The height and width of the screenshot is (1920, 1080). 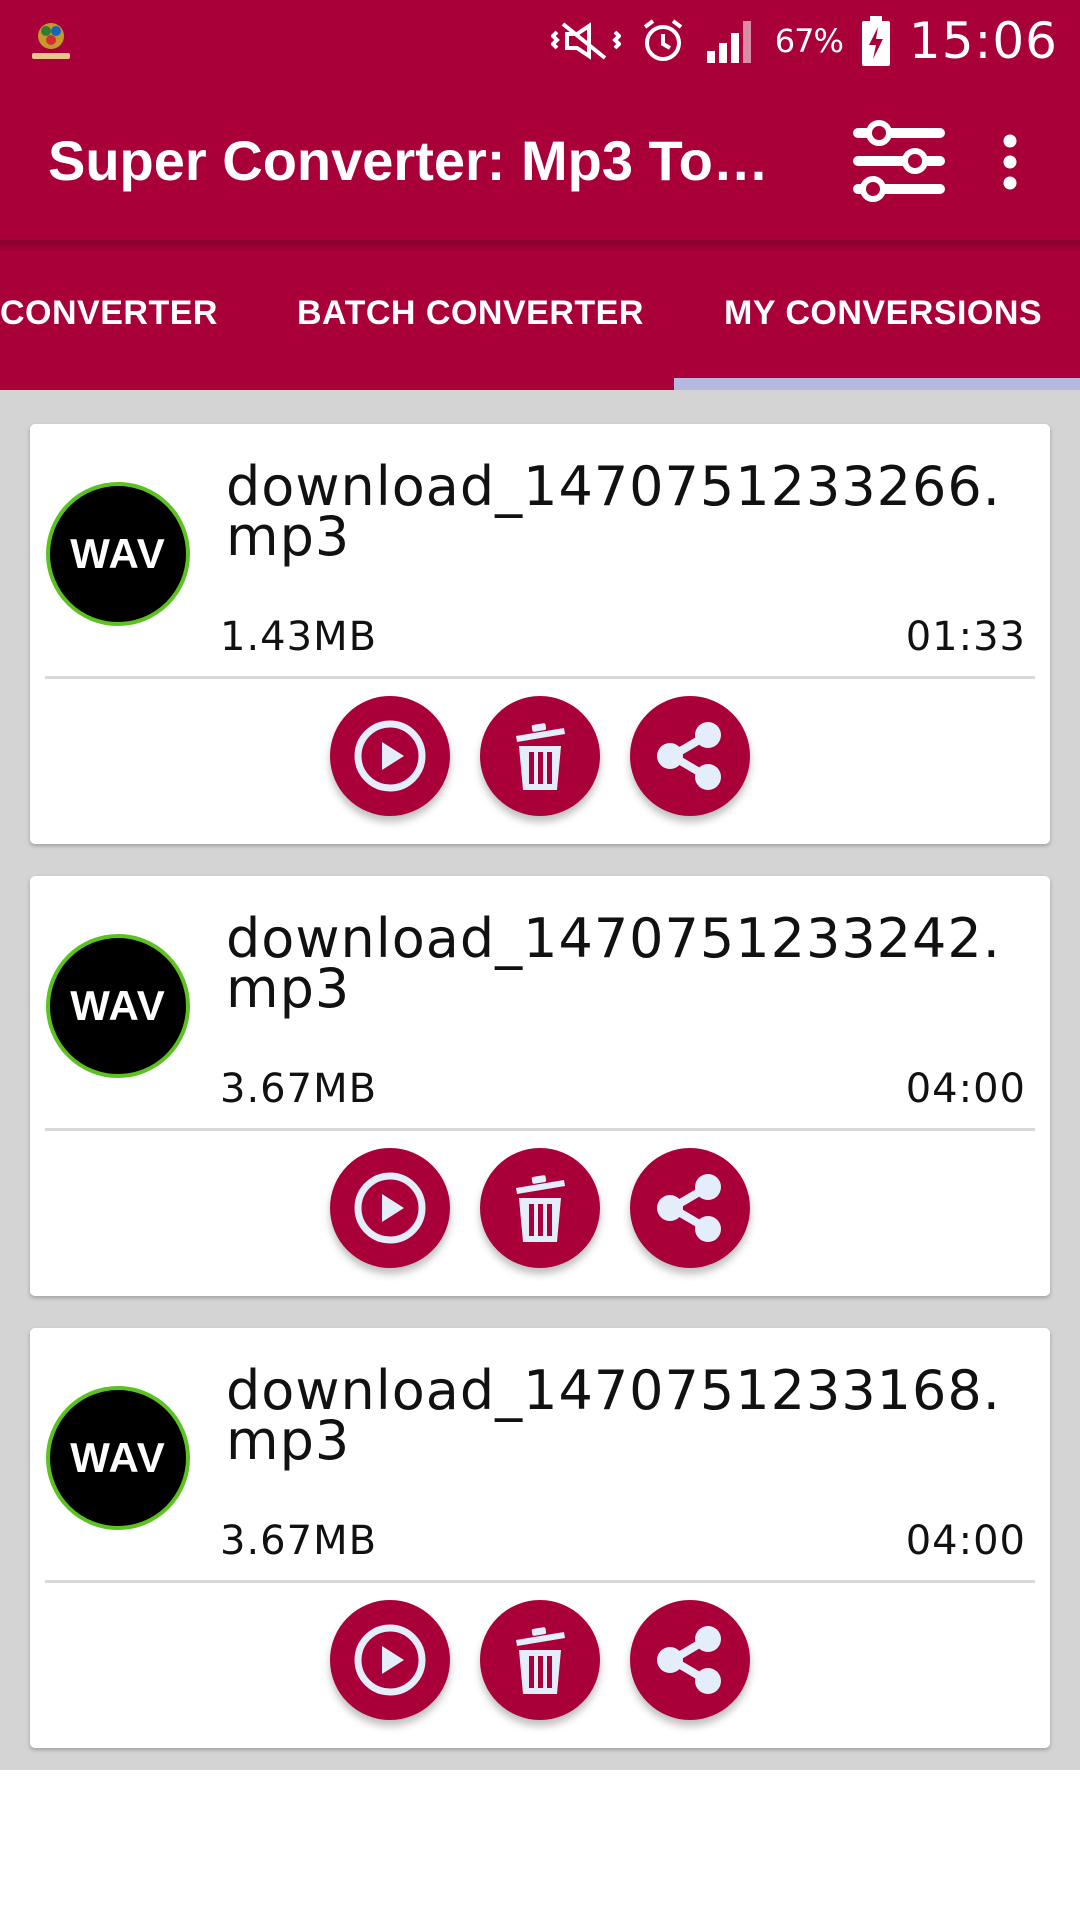 What do you see at coordinates (613, 963) in the screenshot?
I see `file-name: download_1470751233242.mp3` at bounding box center [613, 963].